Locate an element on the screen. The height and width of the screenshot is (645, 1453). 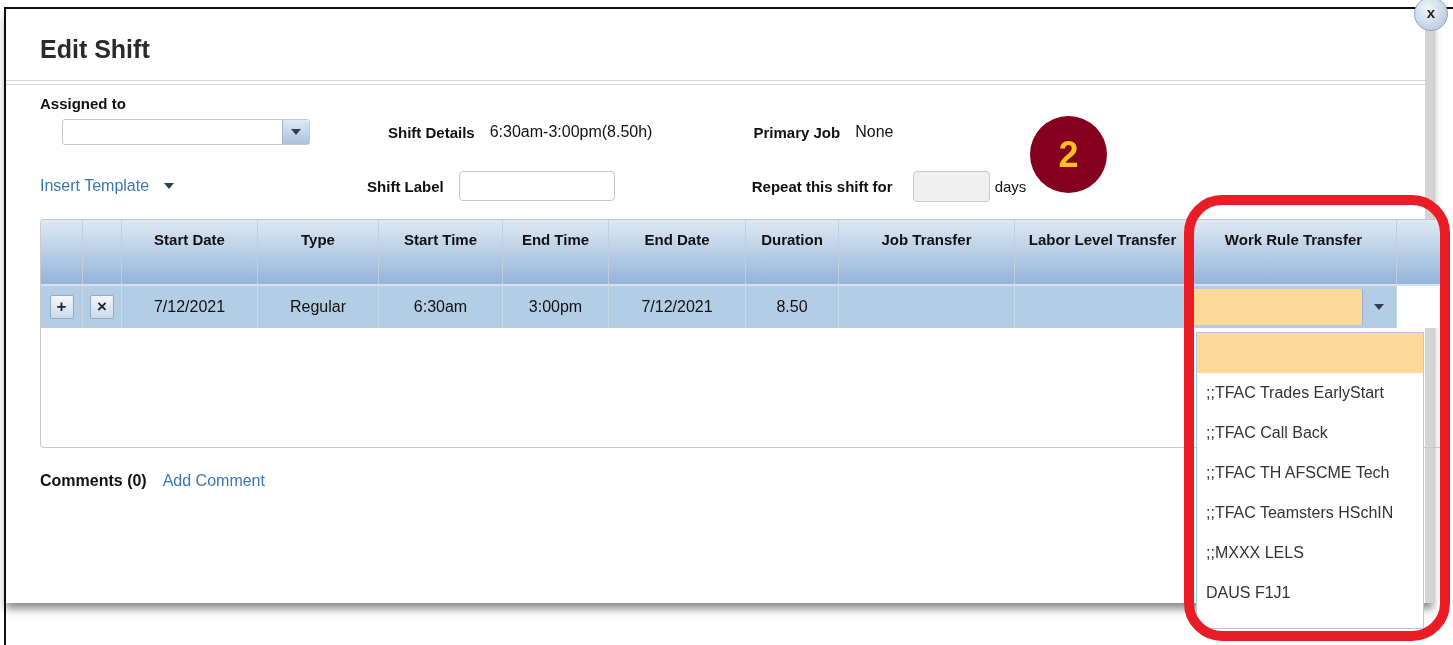
field-label: days is located at coordinates (1010, 186).